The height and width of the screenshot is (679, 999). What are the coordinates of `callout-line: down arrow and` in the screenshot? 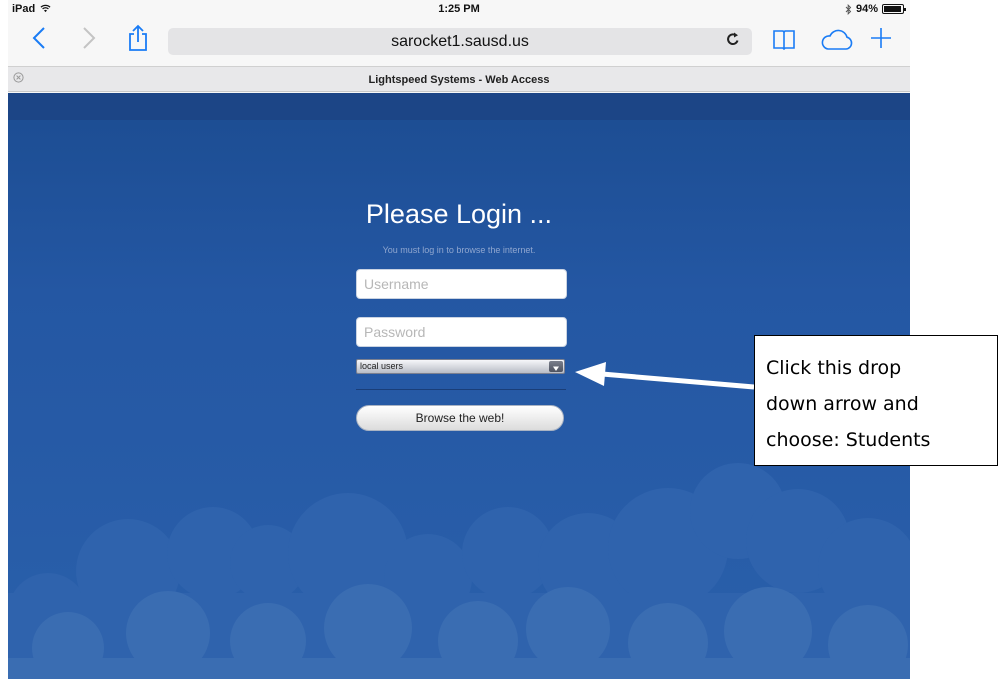 It's located at (842, 404).